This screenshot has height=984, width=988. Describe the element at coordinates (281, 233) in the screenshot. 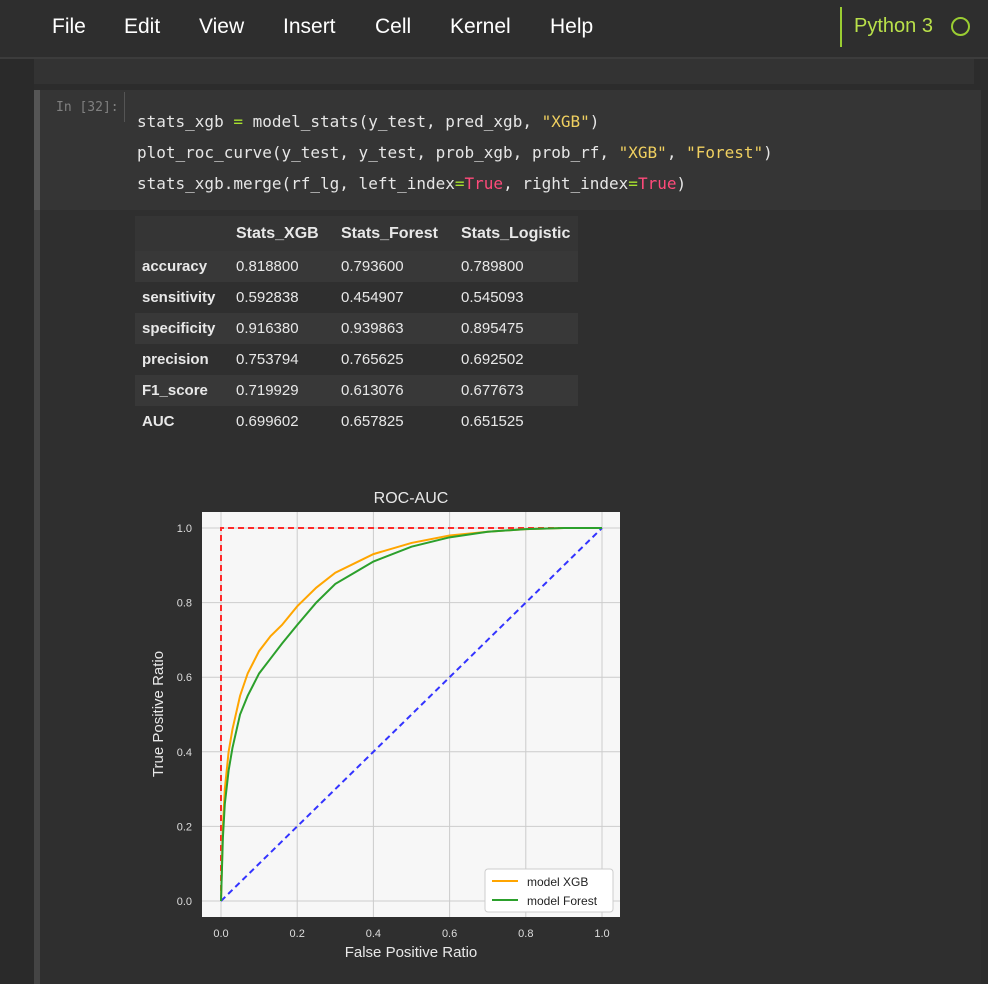

I see `column-header: Stats_XGB` at that location.